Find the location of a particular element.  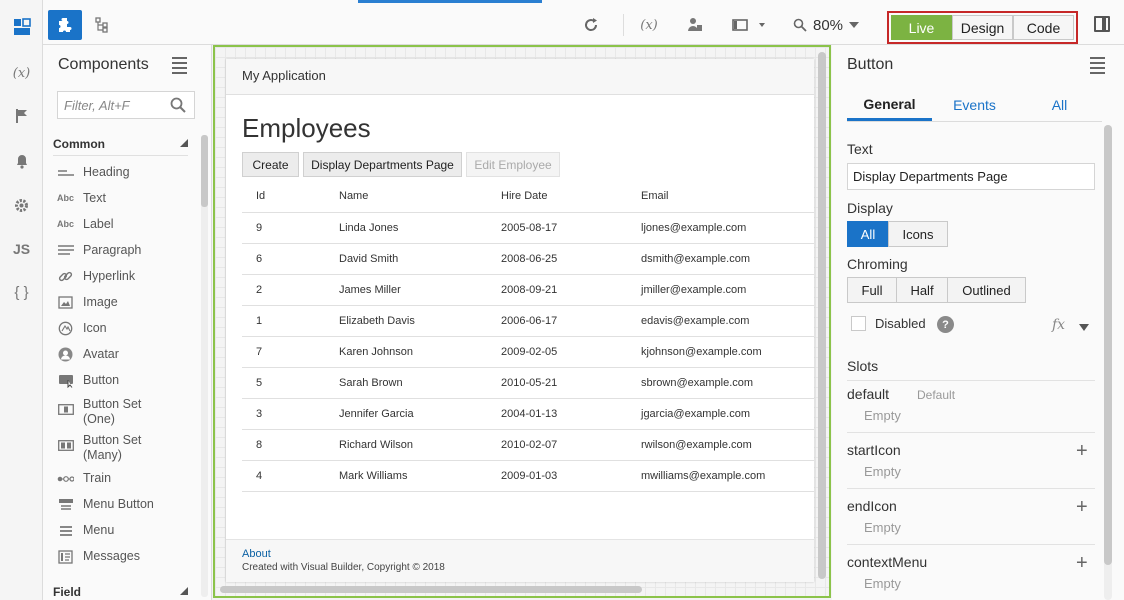

display-departments-button: Display Departments Page is located at coordinates (382, 164).